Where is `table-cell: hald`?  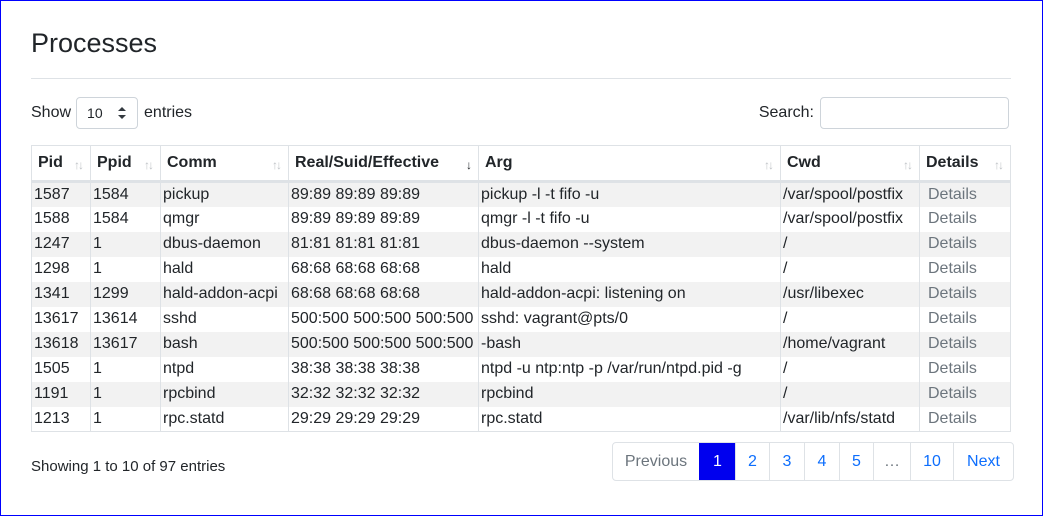 table-cell: hald is located at coordinates (629, 269).